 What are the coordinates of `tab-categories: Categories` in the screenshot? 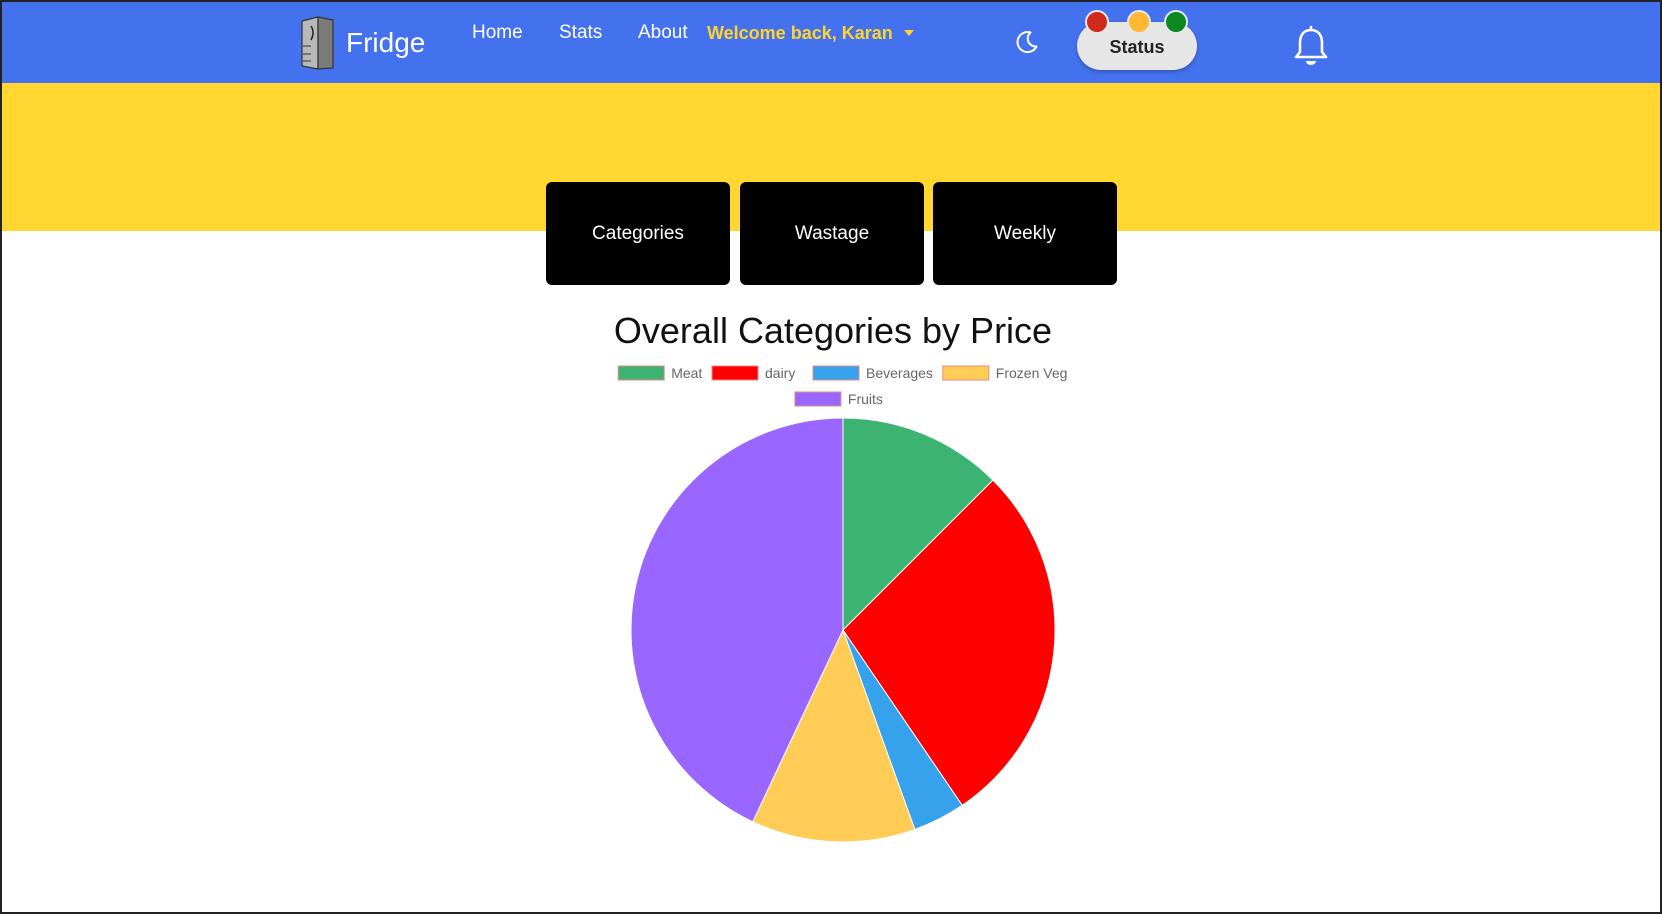 It's located at (638, 233).